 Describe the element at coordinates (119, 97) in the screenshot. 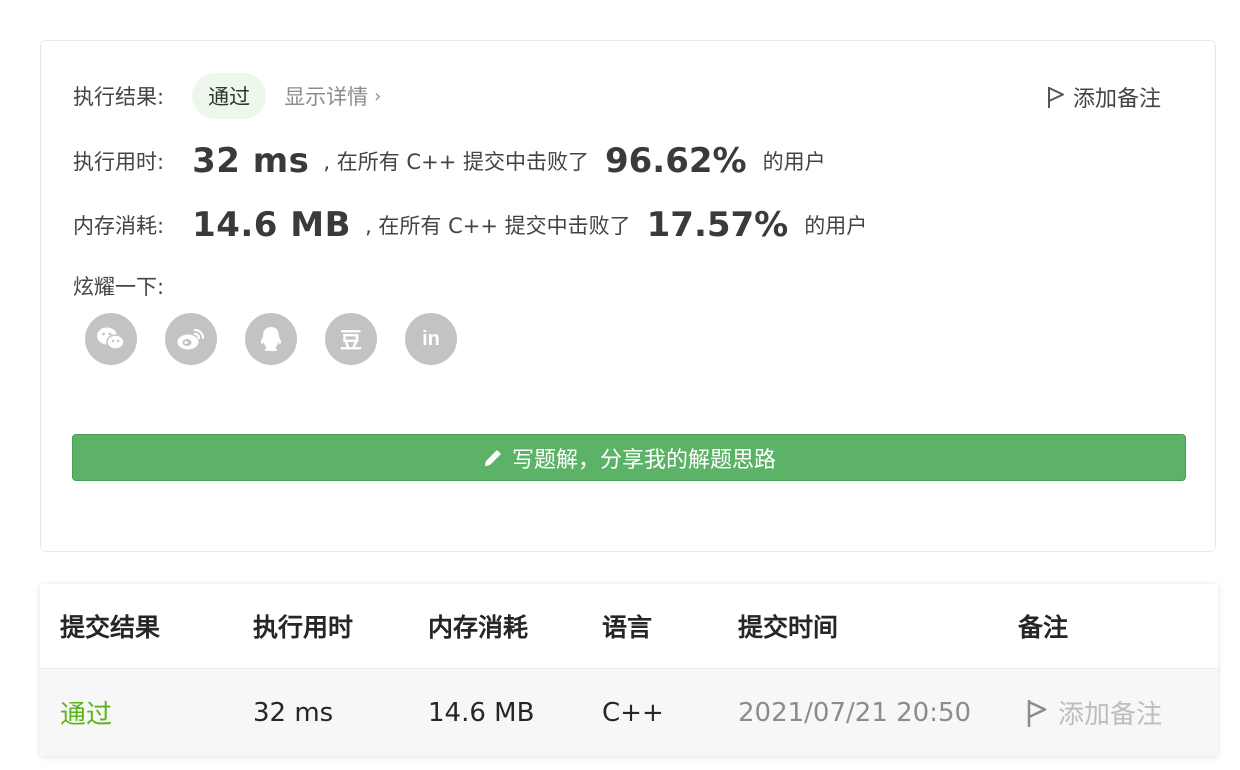

I see `result-label: 执行结果:` at that location.